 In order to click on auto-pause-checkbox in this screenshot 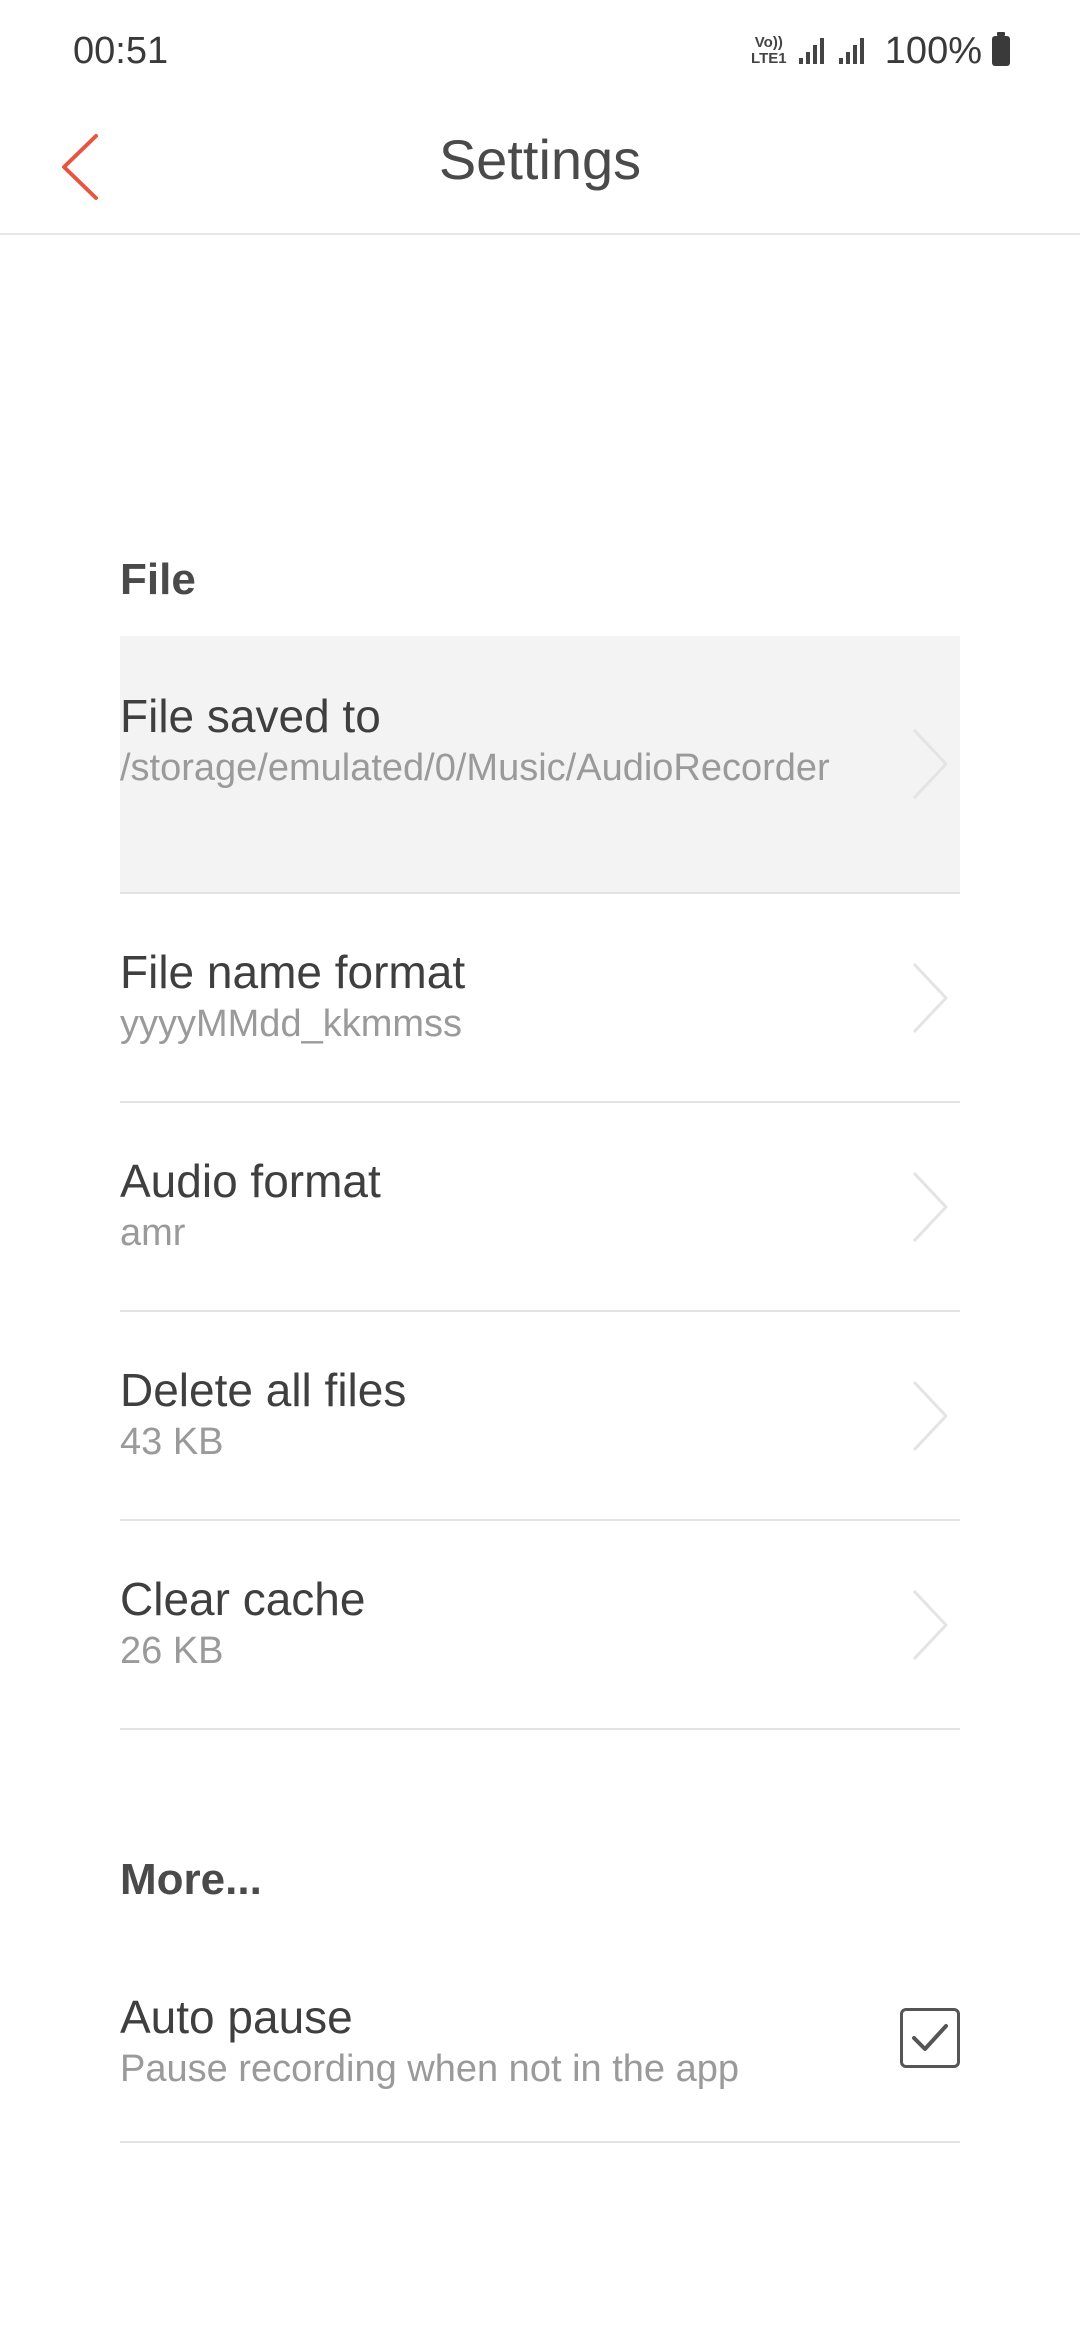, I will do `click(930, 2038)`.